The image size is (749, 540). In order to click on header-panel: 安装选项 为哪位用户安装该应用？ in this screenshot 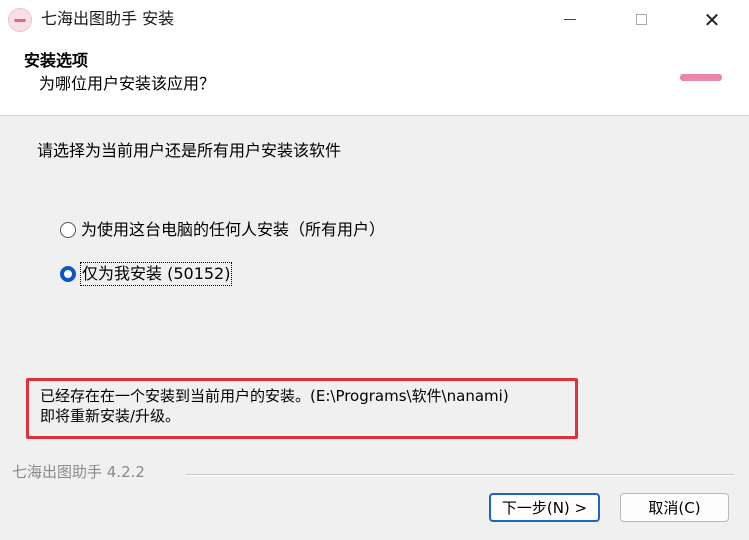, I will do `click(374, 77)`.